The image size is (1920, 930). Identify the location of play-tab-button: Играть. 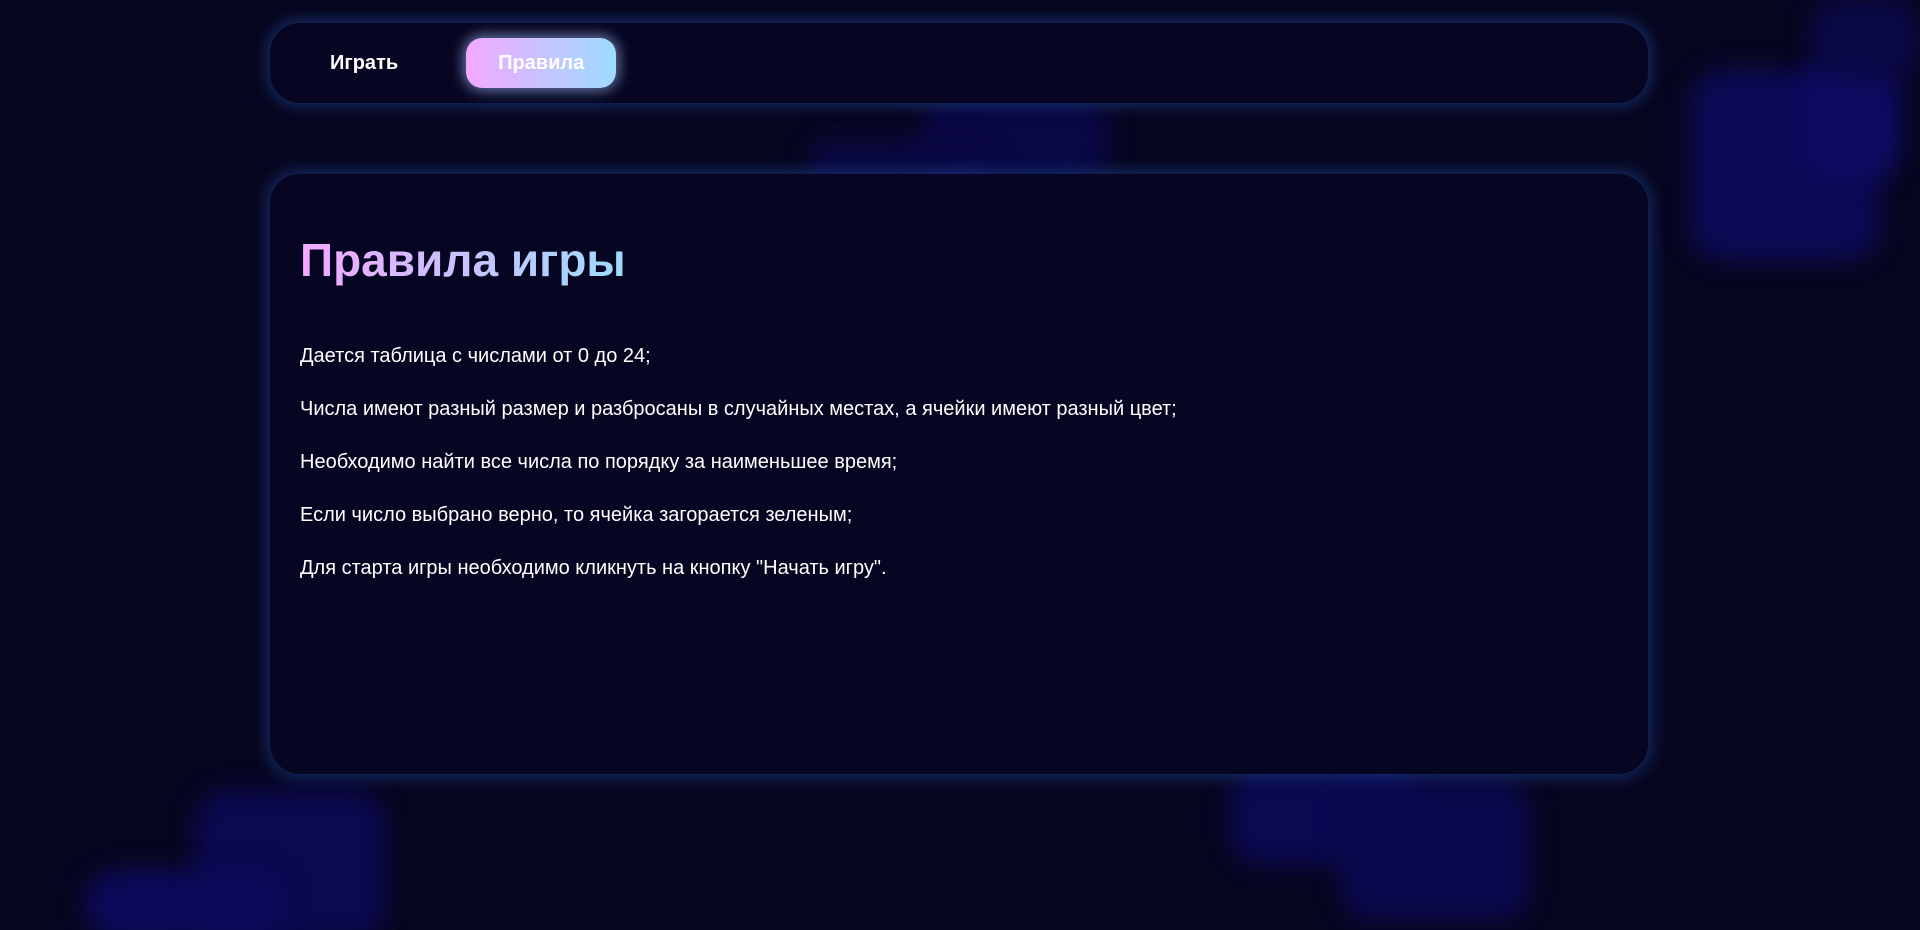
(364, 63).